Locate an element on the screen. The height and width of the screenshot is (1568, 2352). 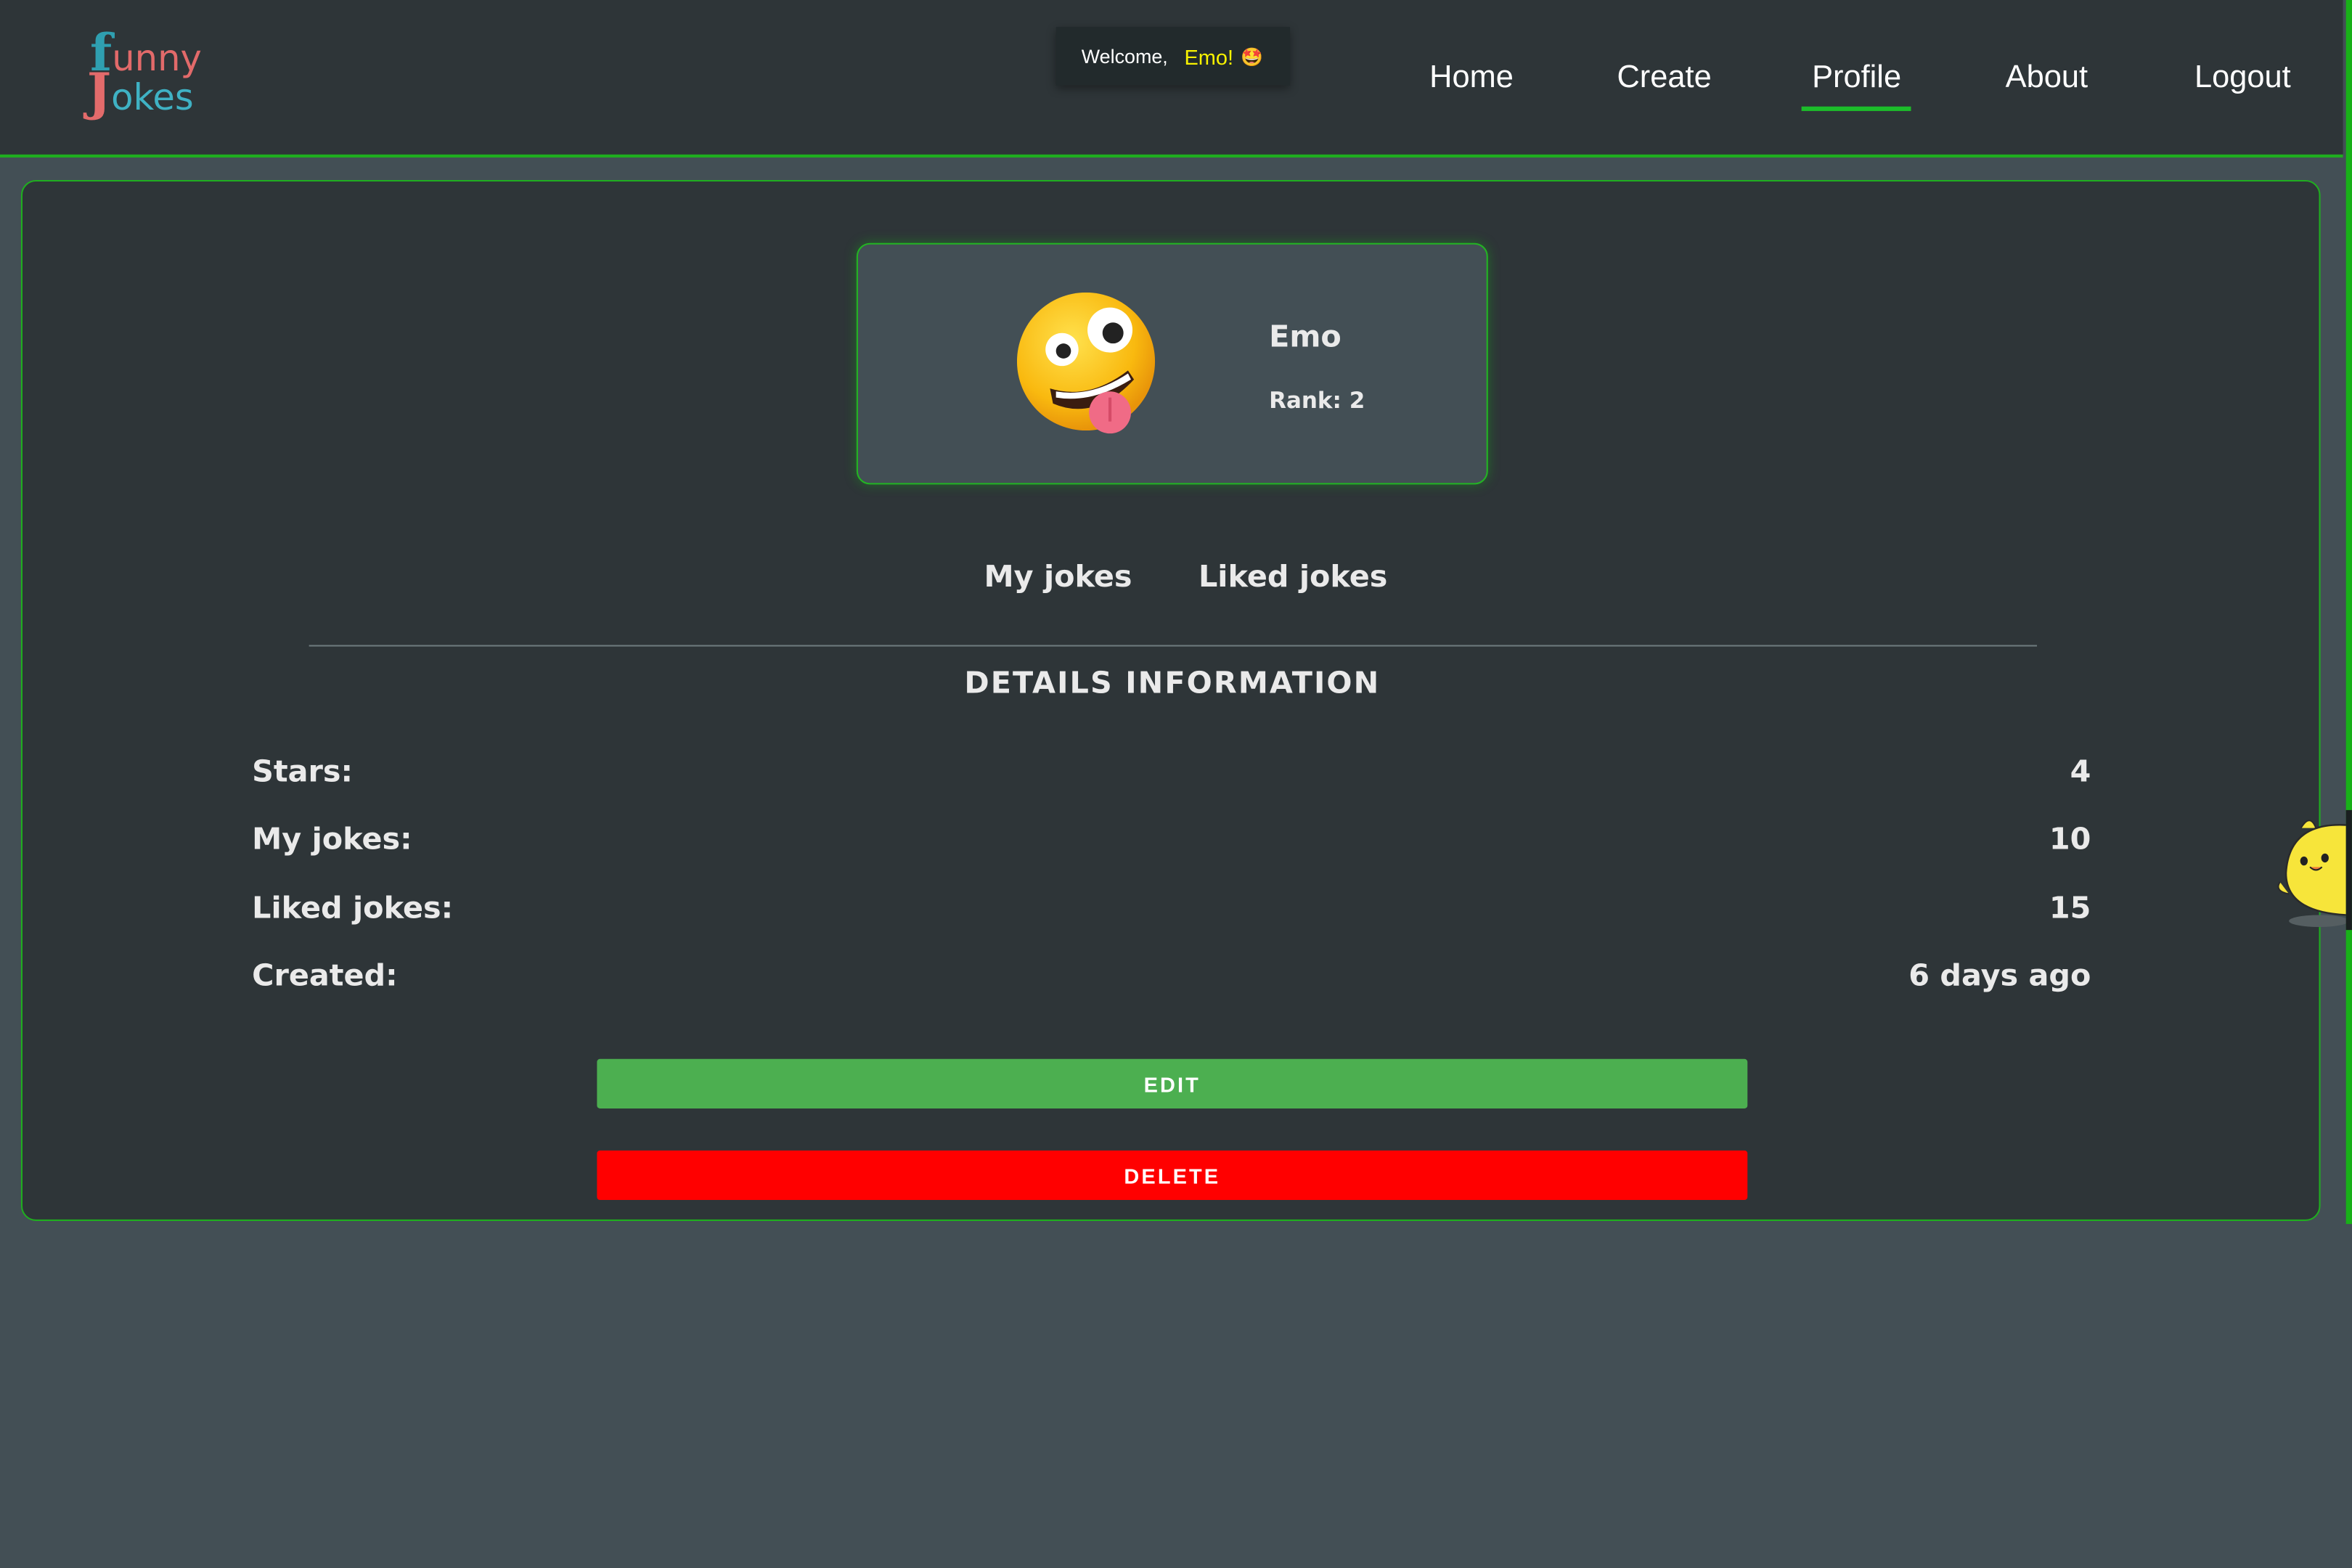
detail-label-stars: Stars: is located at coordinates (303, 771).